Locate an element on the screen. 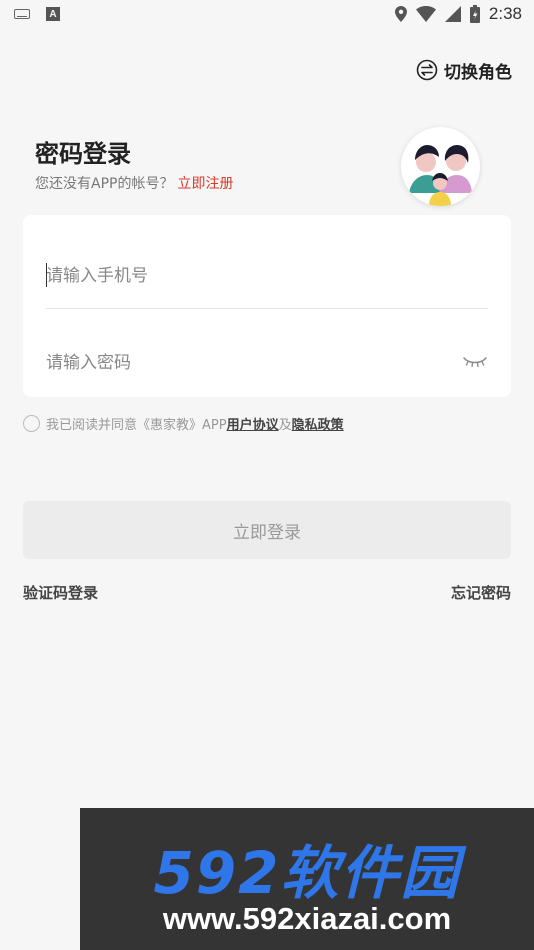 This screenshot has width=534, height=950. location-icon is located at coordinates (400, 14).